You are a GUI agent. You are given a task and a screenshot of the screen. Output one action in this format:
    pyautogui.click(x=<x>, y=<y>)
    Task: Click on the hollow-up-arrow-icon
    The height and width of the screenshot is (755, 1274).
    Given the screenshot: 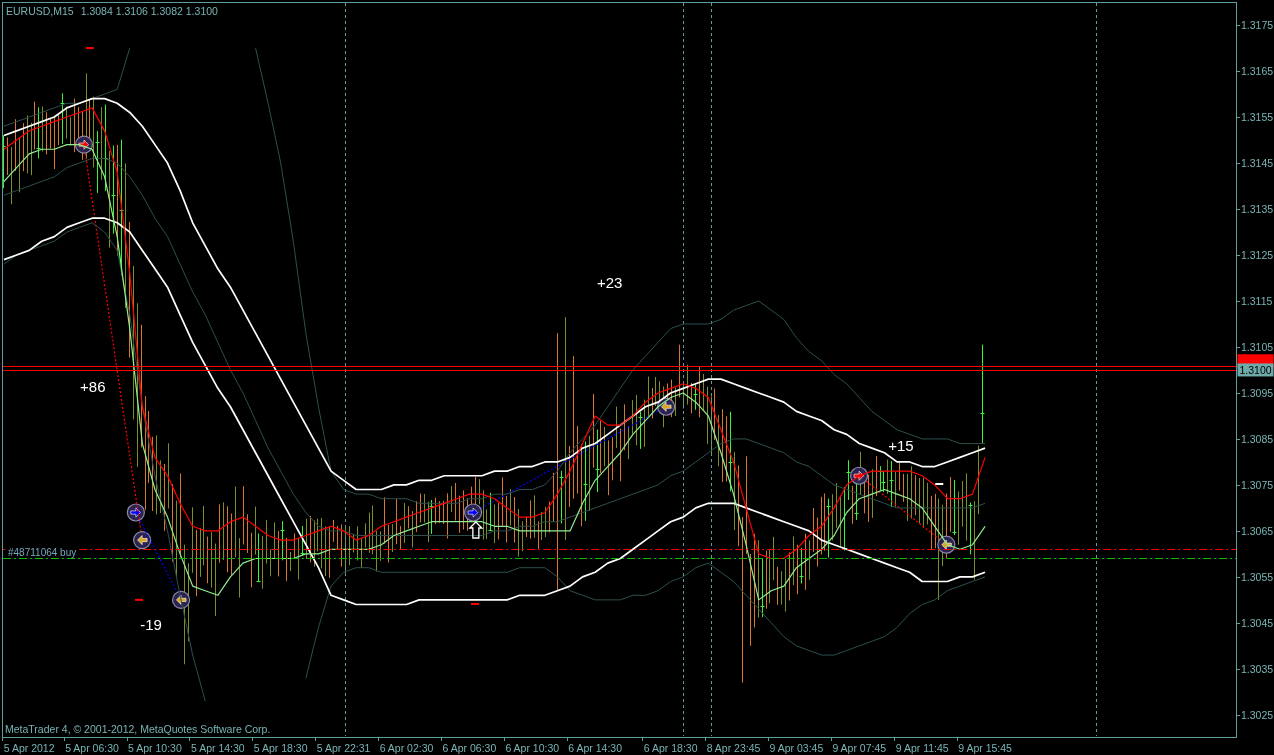 What is the action you would take?
    pyautogui.click(x=476, y=530)
    